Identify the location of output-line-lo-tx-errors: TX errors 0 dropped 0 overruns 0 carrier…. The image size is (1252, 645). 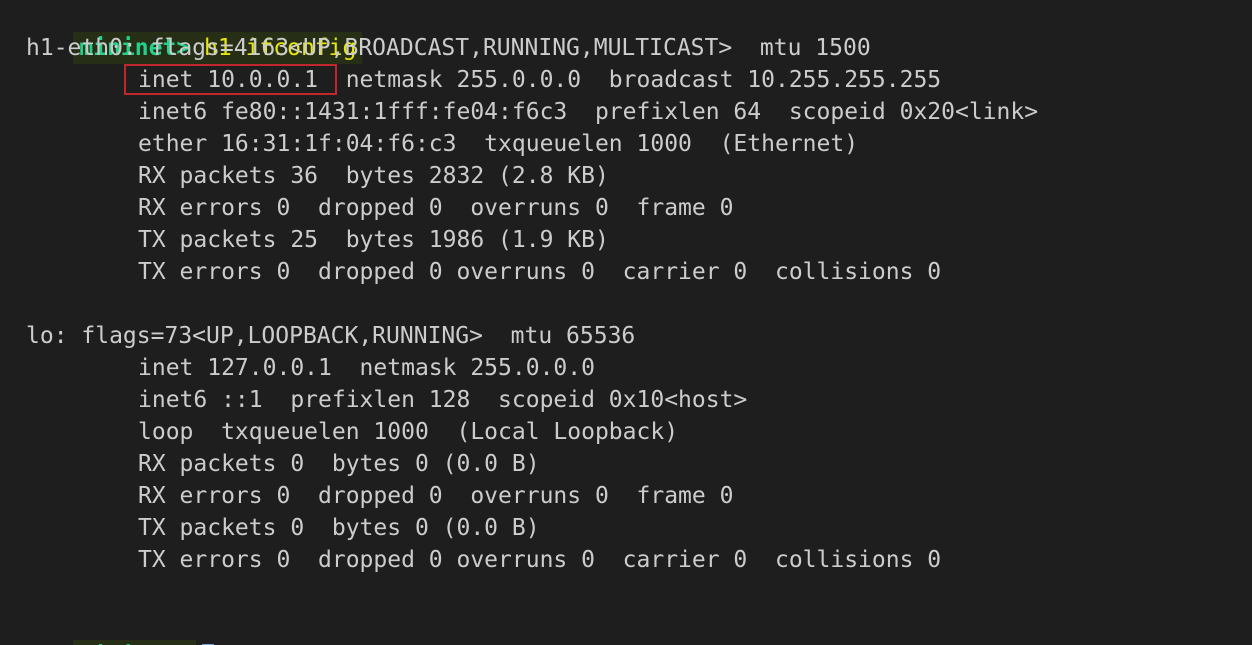
(540, 560).